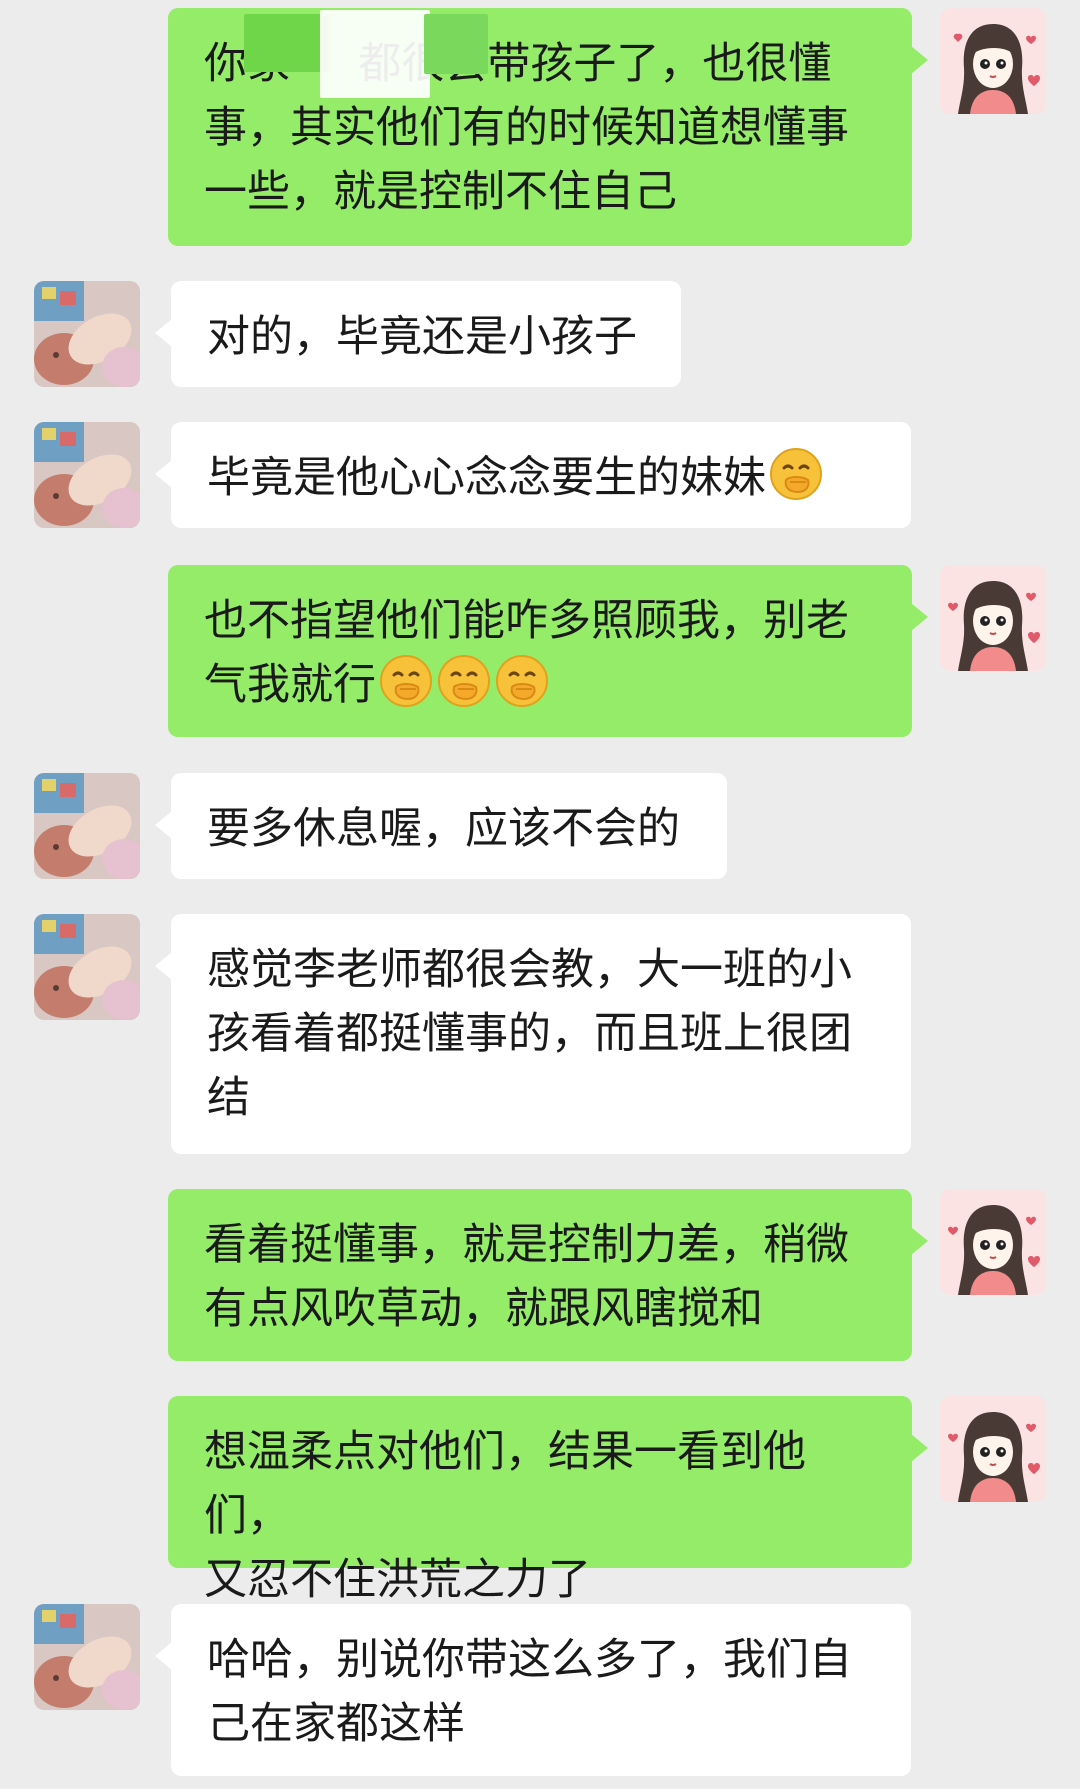  What do you see at coordinates (290, 685) in the screenshot?
I see `message-text: 气我就行` at bounding box center [290, 685].